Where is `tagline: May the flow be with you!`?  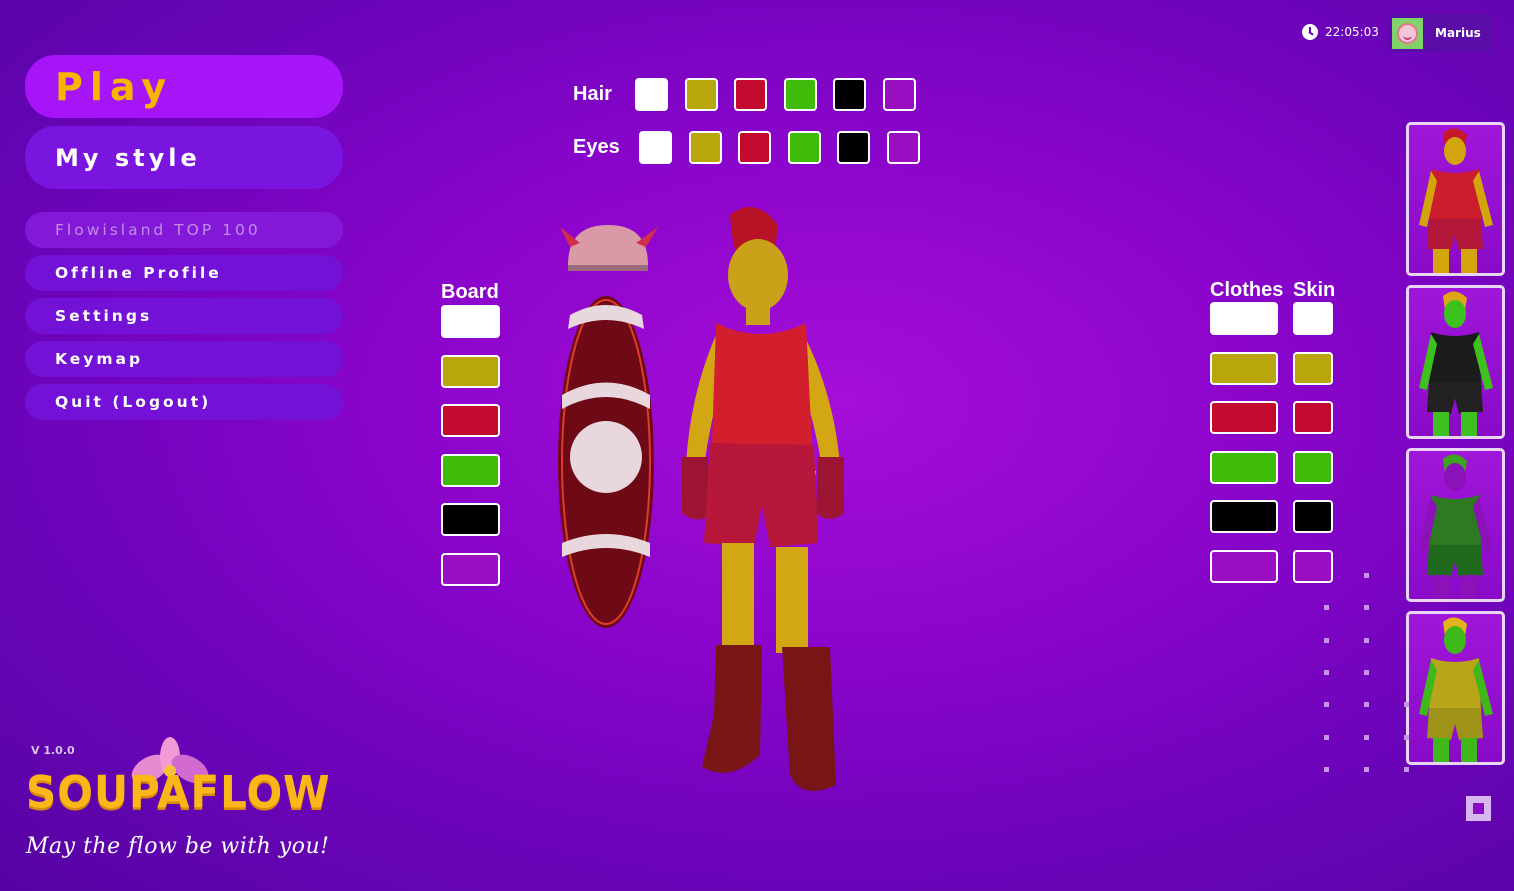 tagline: May the flow be with you! is located at coordinates (178, 846).